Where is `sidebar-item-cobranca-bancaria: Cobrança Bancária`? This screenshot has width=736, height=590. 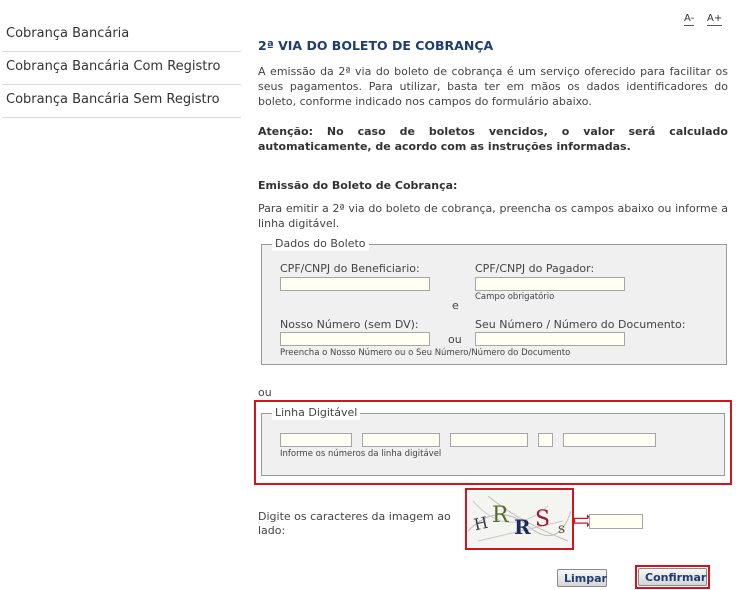
sidebar-item-cobranca-bancaria: Cobrança Bancária is located at coordinates (121, 35).